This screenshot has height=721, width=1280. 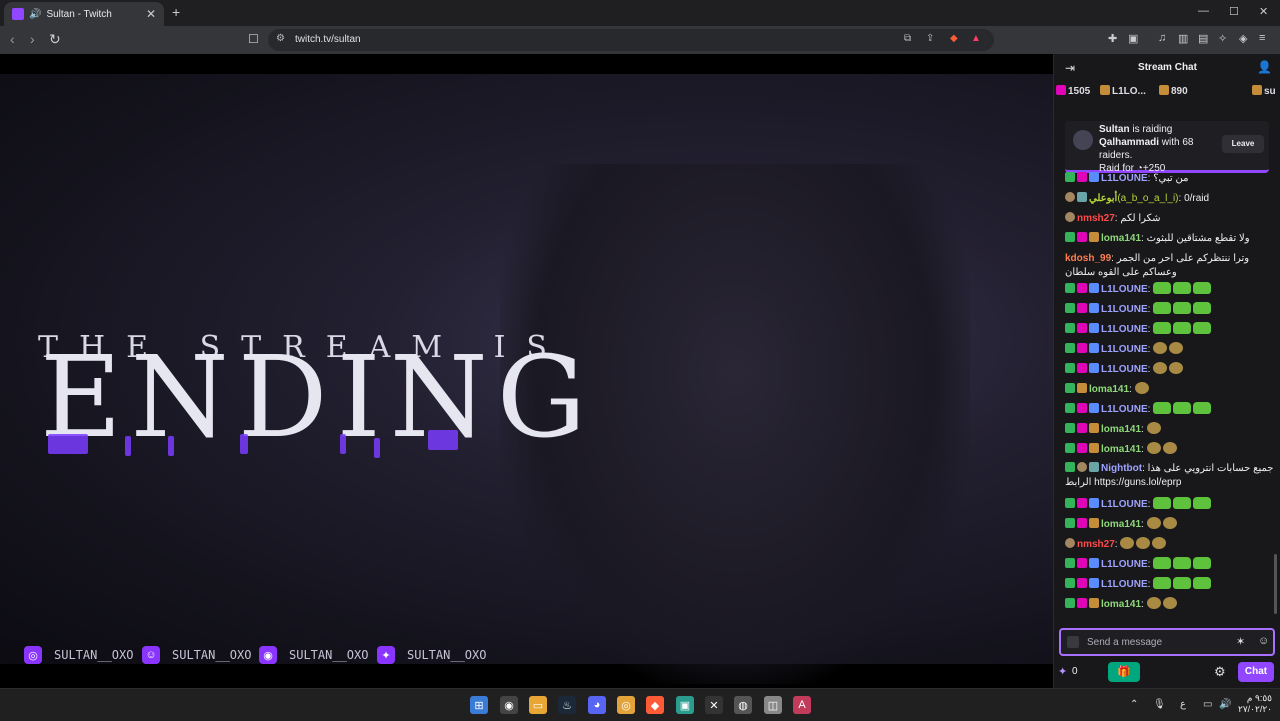 What do you see at coordinates (1255, 704) in the screenshot?
I see `system-clock: ٩:٥٥ م ٢٧/٠٢/٢٠` at bounding box center [1255, 704].